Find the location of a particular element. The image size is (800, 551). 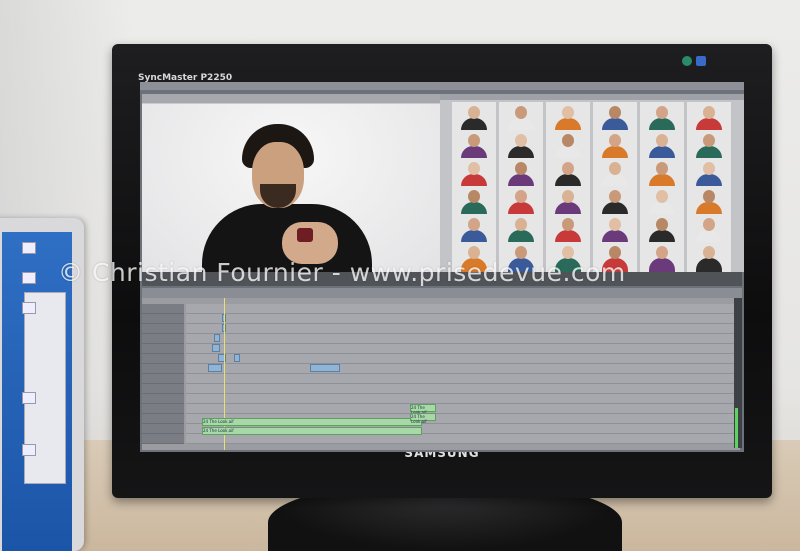

phone is located at coordinates (305, 235).